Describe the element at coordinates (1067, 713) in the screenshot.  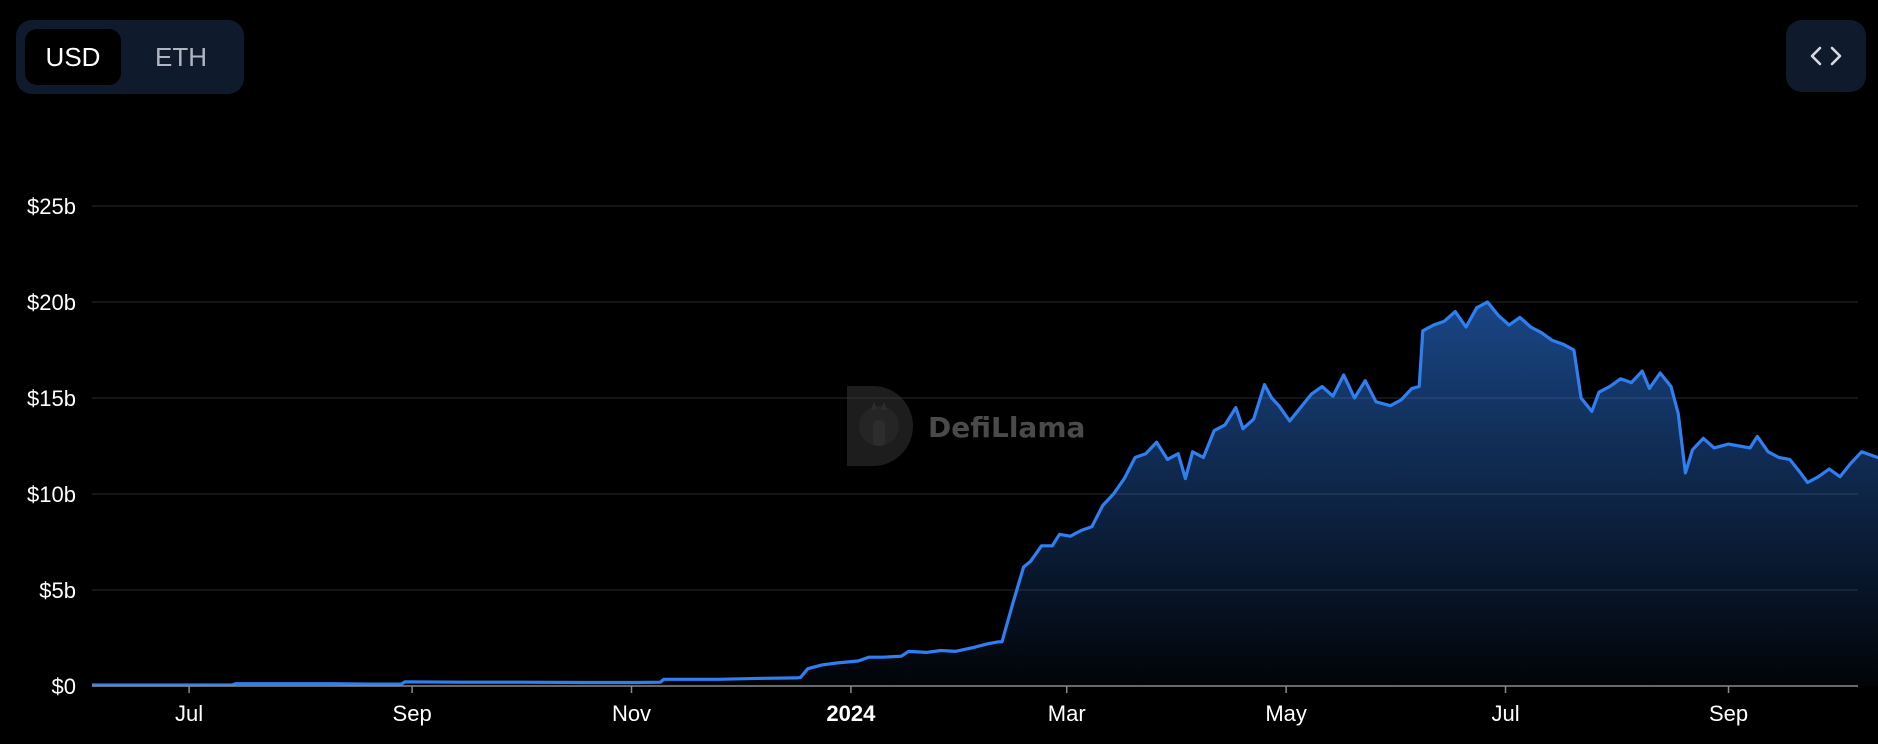
I see `x-tick-label: Mar` at that location.